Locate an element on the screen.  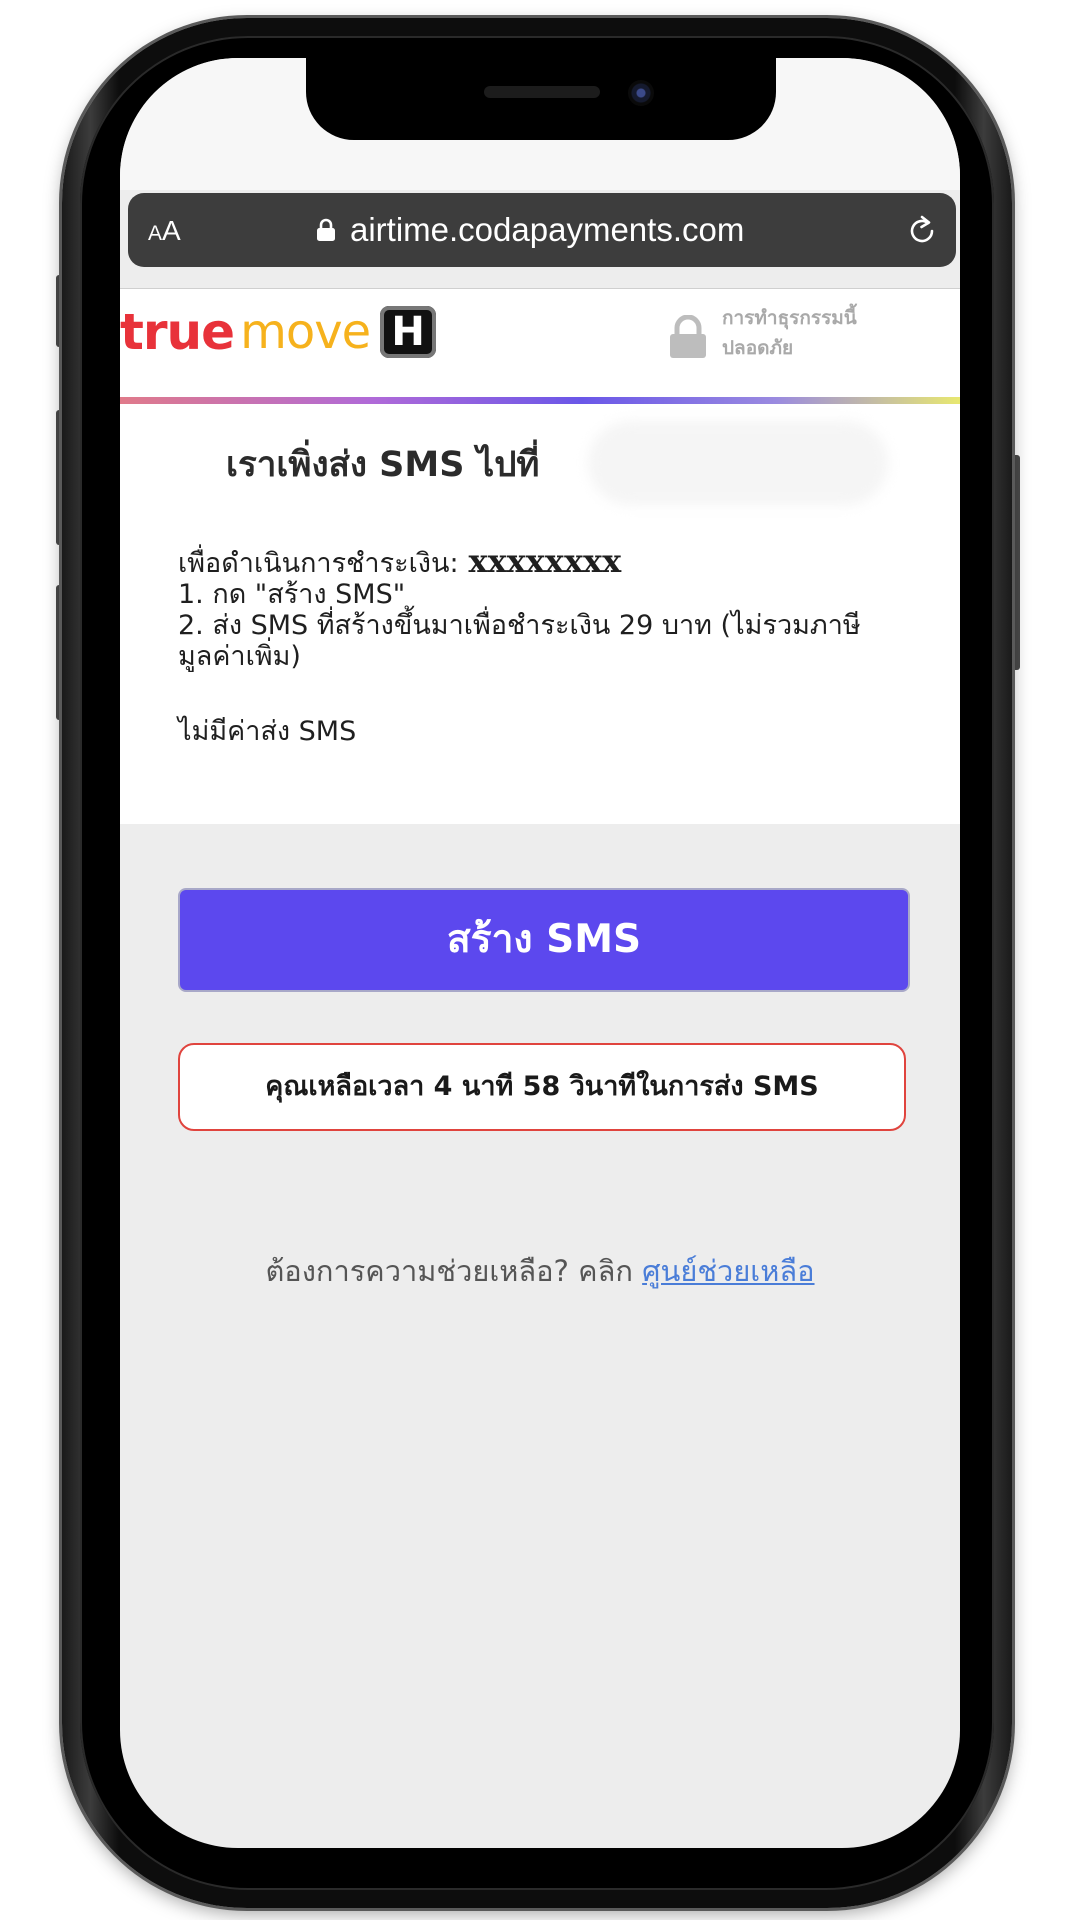
url-text: airtime.codapayments.com is located at coordinates (547, 230).